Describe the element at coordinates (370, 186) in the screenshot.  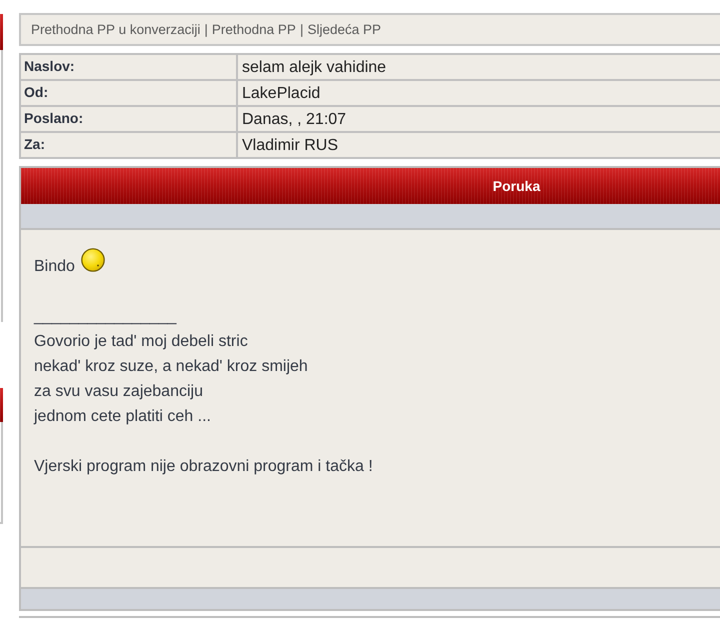
I see `message-header: Poruka` at that location.